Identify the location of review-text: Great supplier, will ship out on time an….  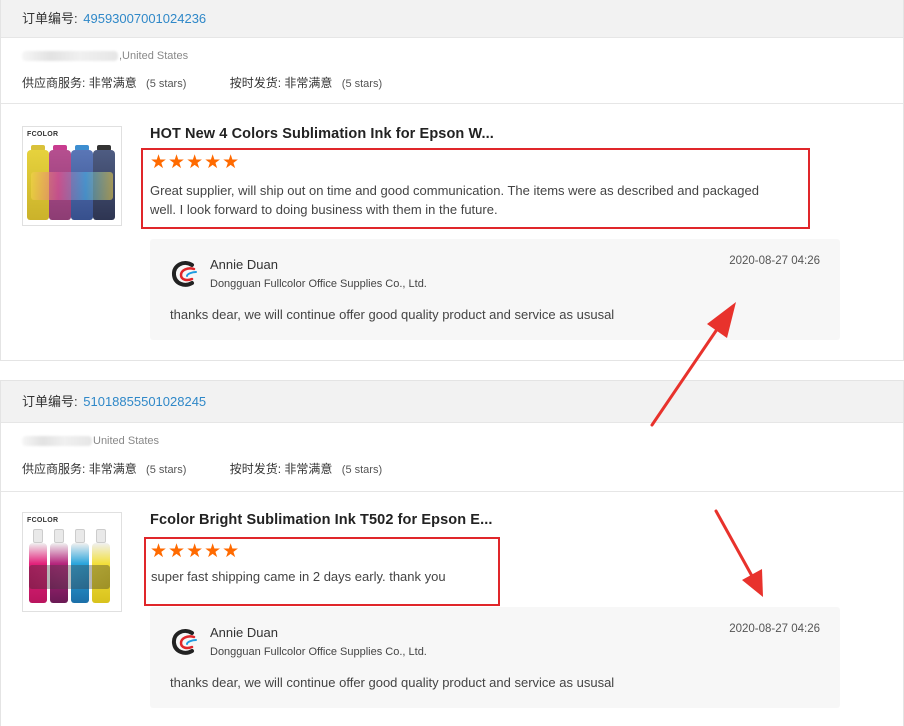
(454, 200).